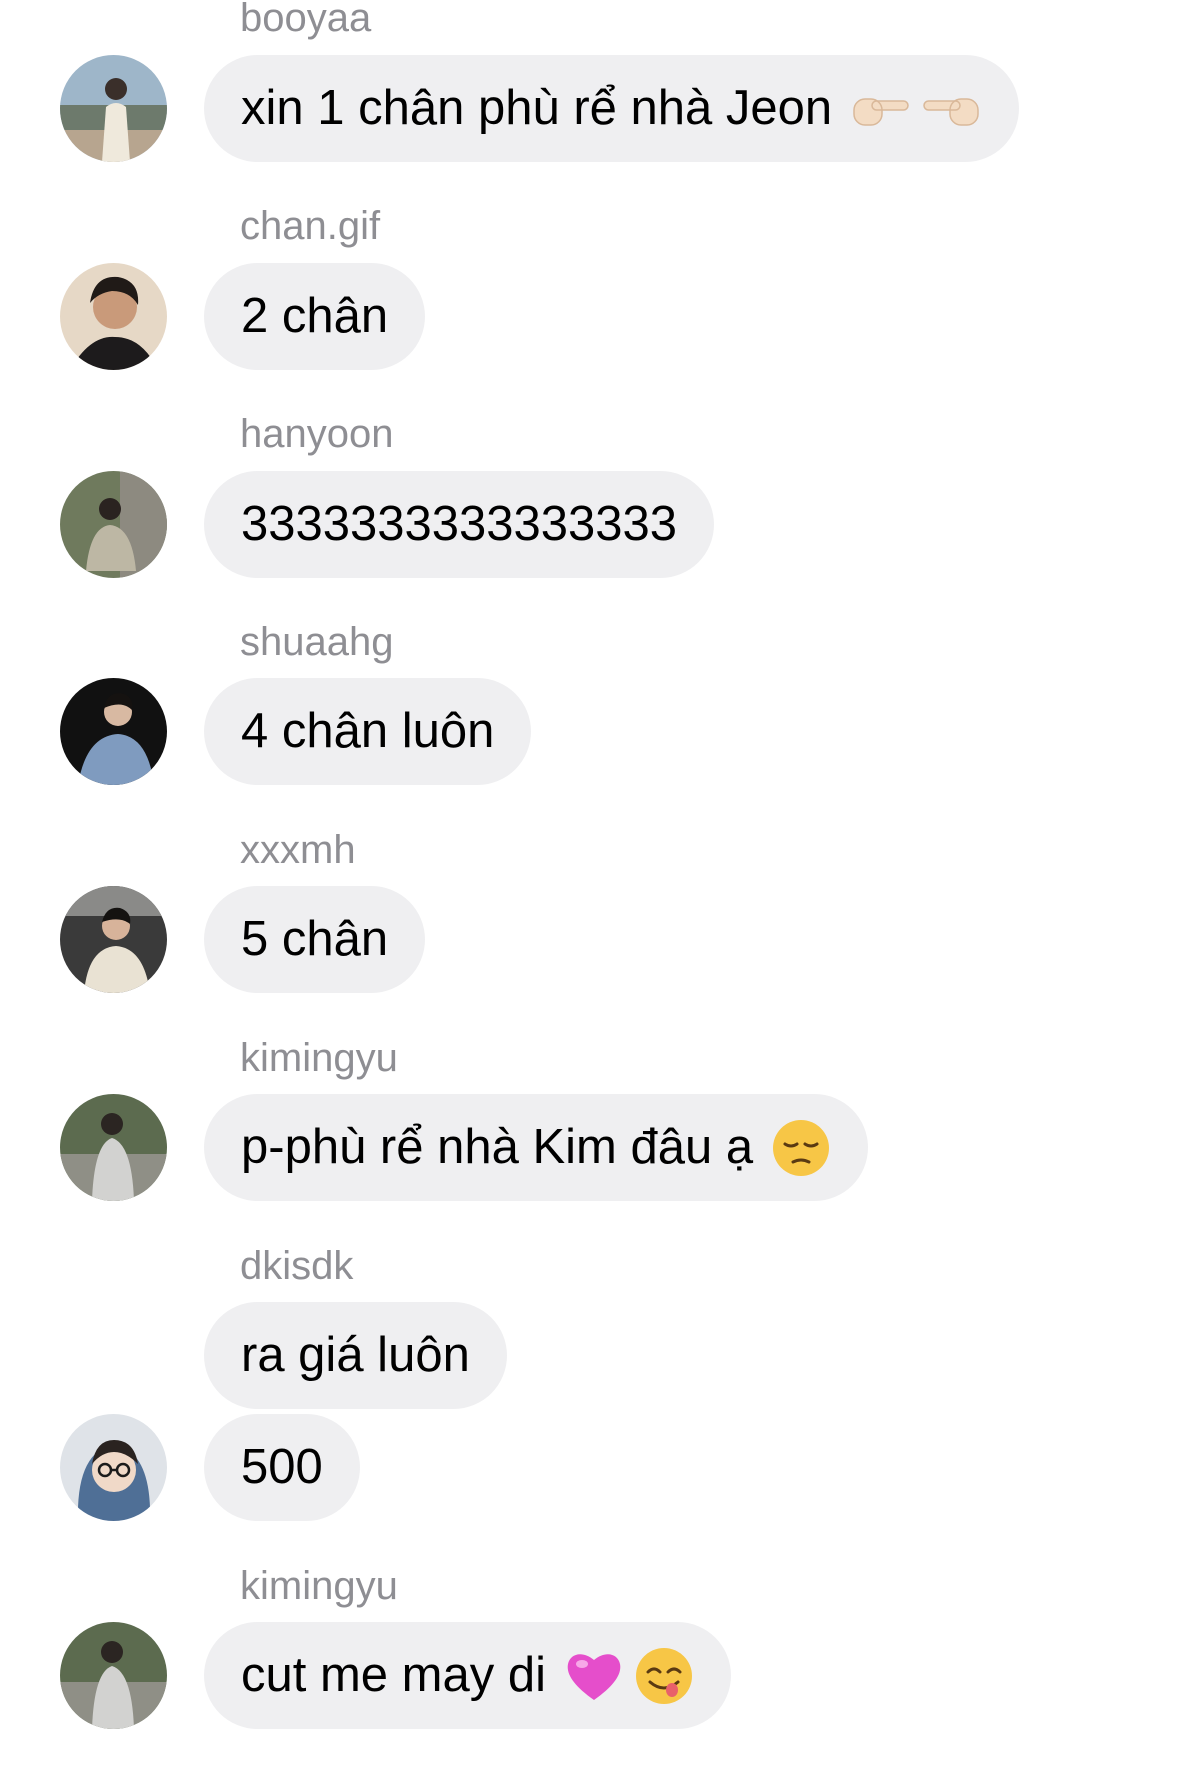 The image size is (1187, 1774). I want to click on message-text: 2 chân, so click(315, 316).